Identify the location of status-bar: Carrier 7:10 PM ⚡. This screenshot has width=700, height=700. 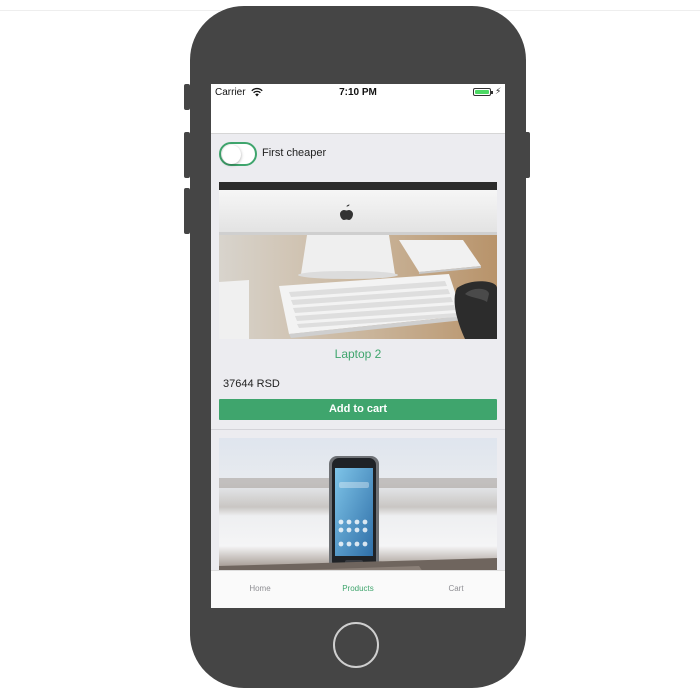
(358, 93).